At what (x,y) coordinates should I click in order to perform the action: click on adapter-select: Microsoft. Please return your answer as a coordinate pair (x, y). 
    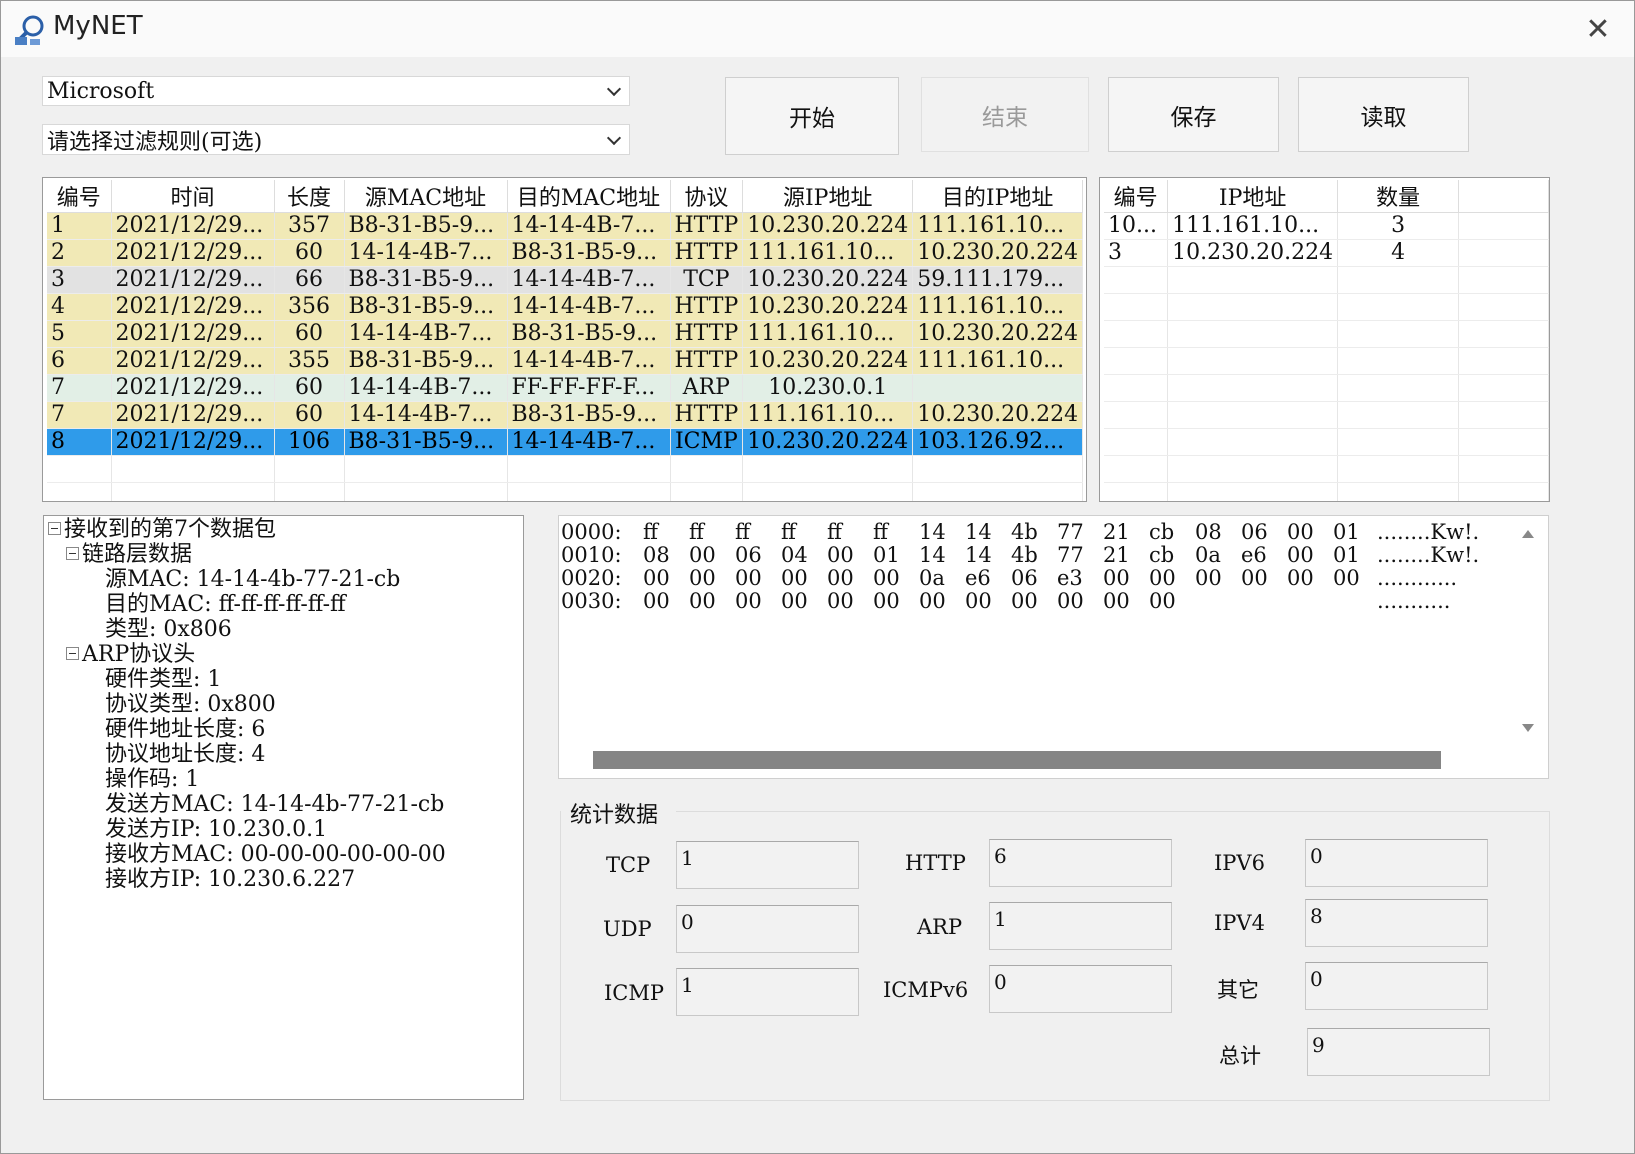
    Looking at the image, I should click on (336, 91).